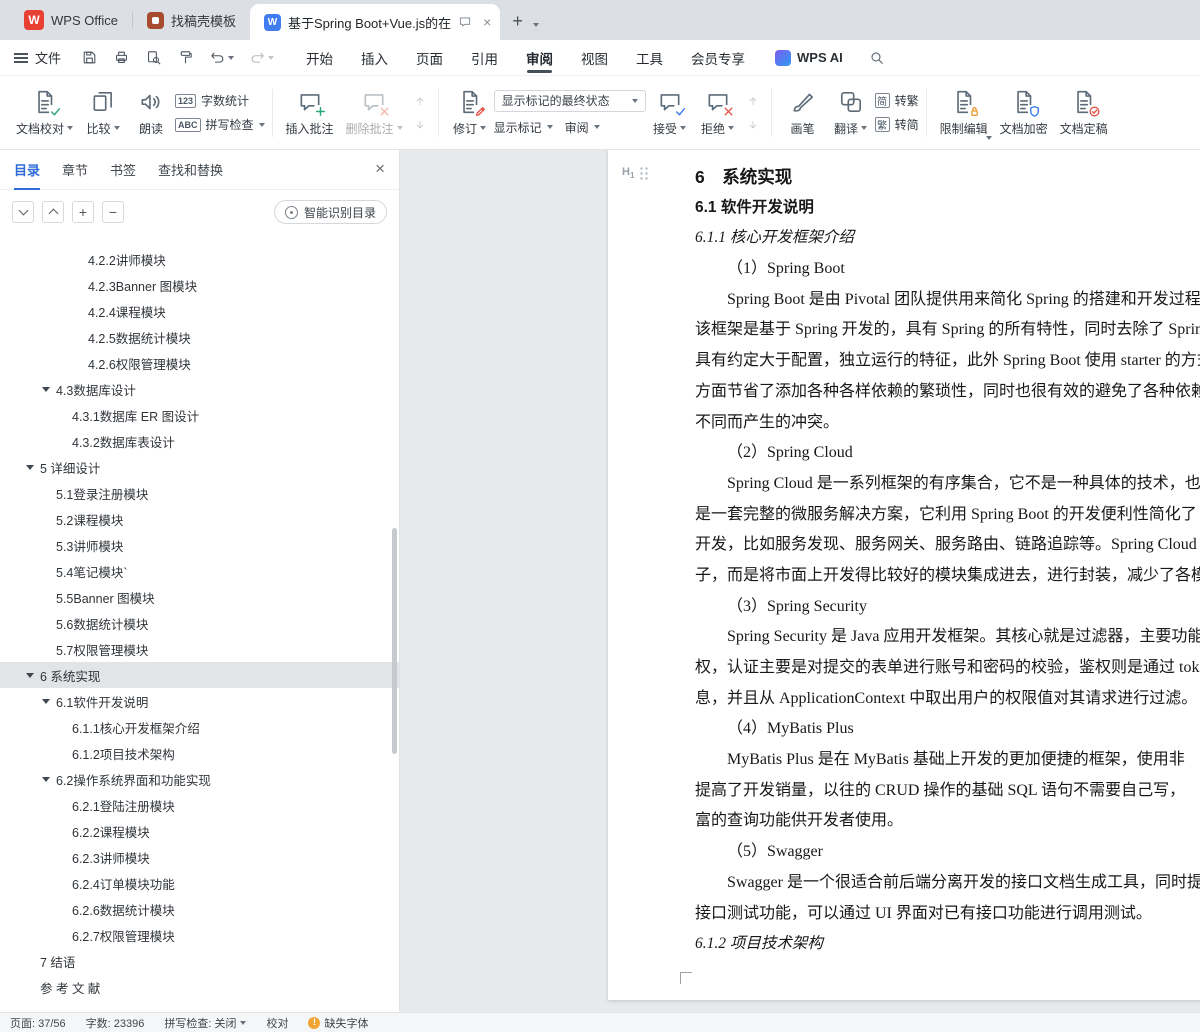 This screenshot has width=1200, height=1032. What do you see at coordinates (896, 124) in the screenshot?
I see `traditional-to-simplified-button: 繁 转简` at bounding box center [896, 124].